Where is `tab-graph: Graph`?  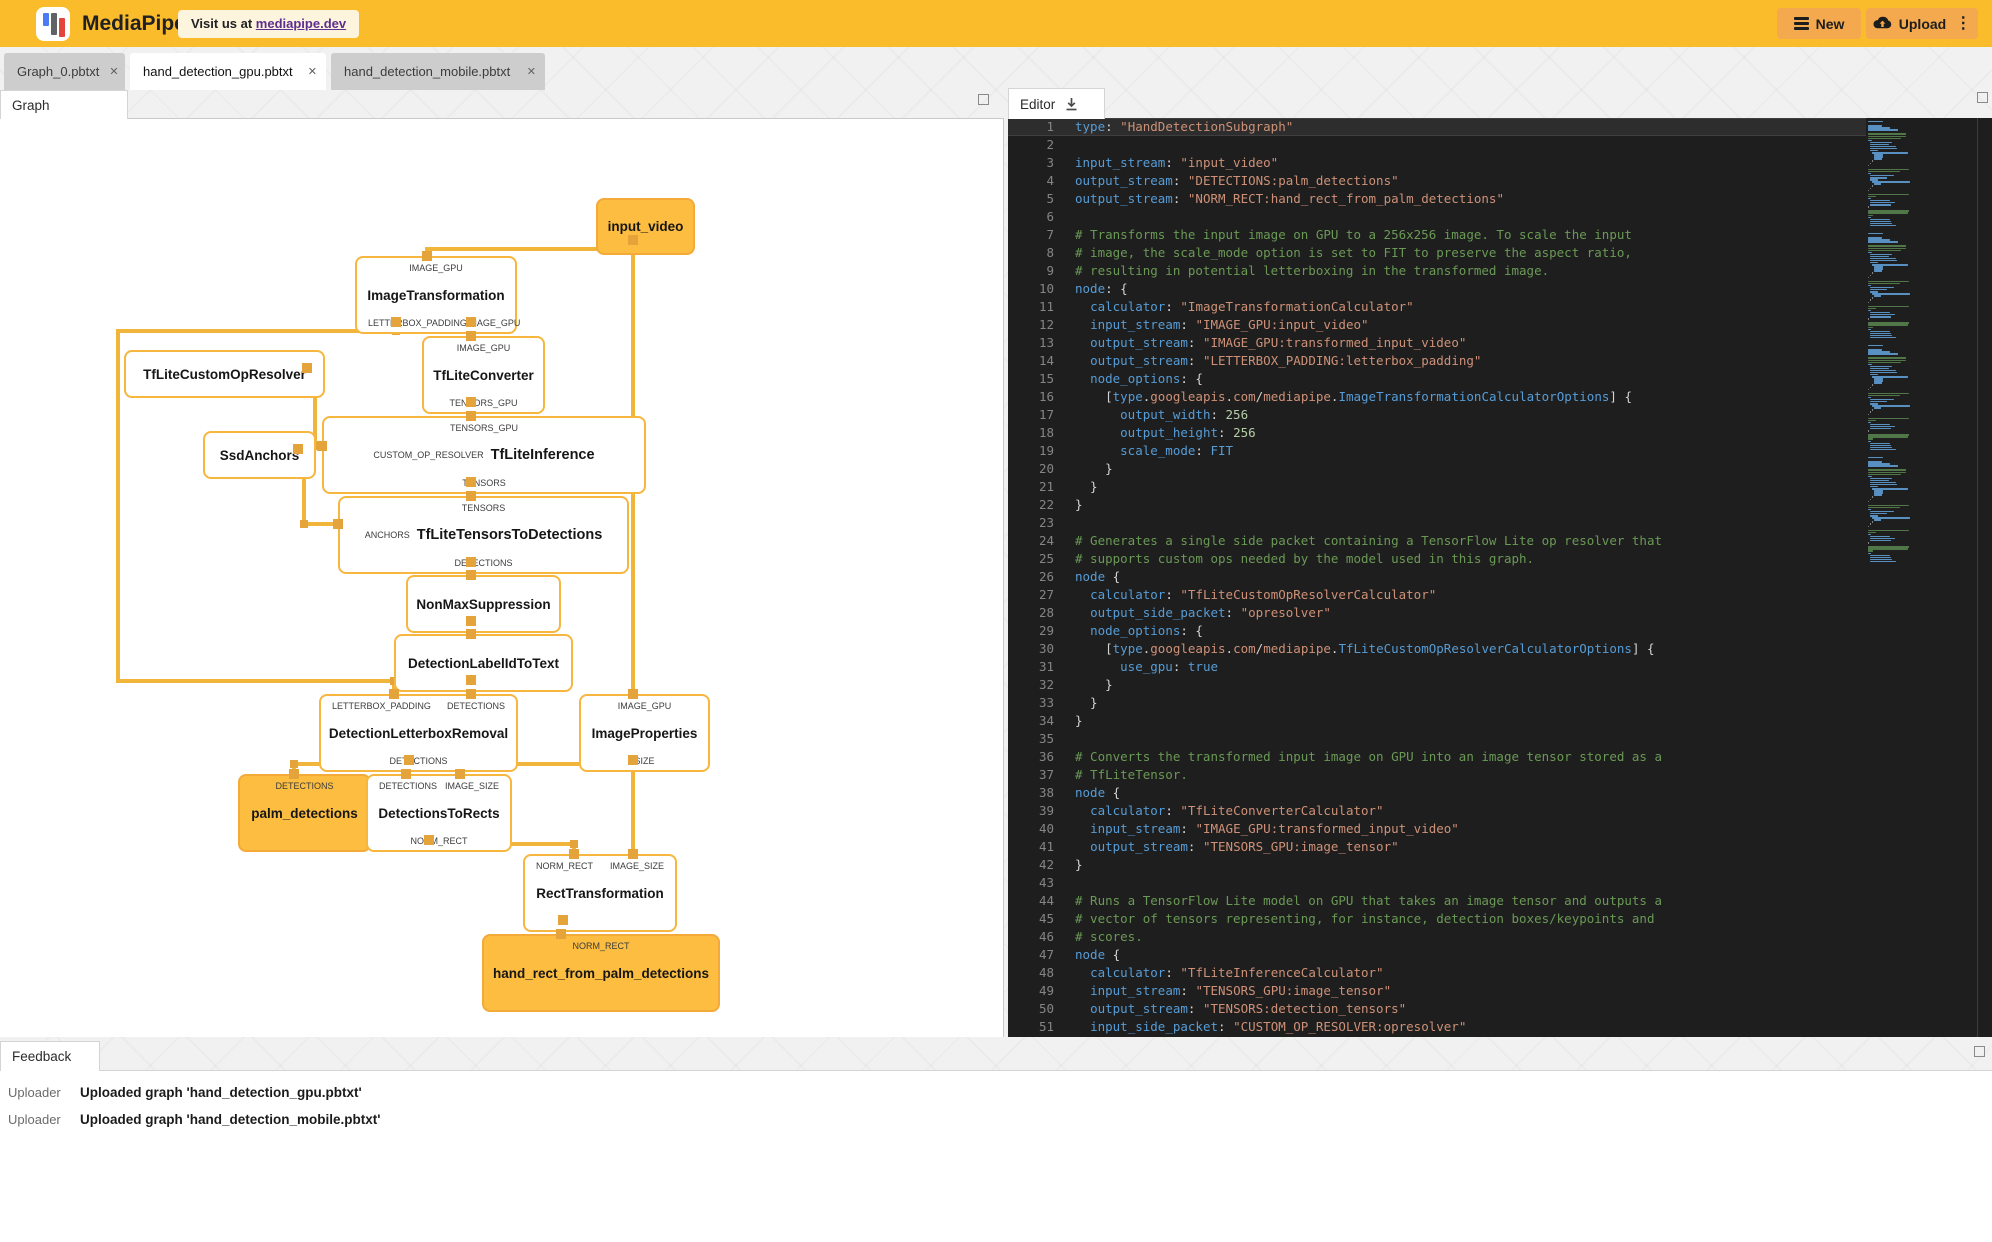
tab-graph: Graph is located at coordinates (64, 104).